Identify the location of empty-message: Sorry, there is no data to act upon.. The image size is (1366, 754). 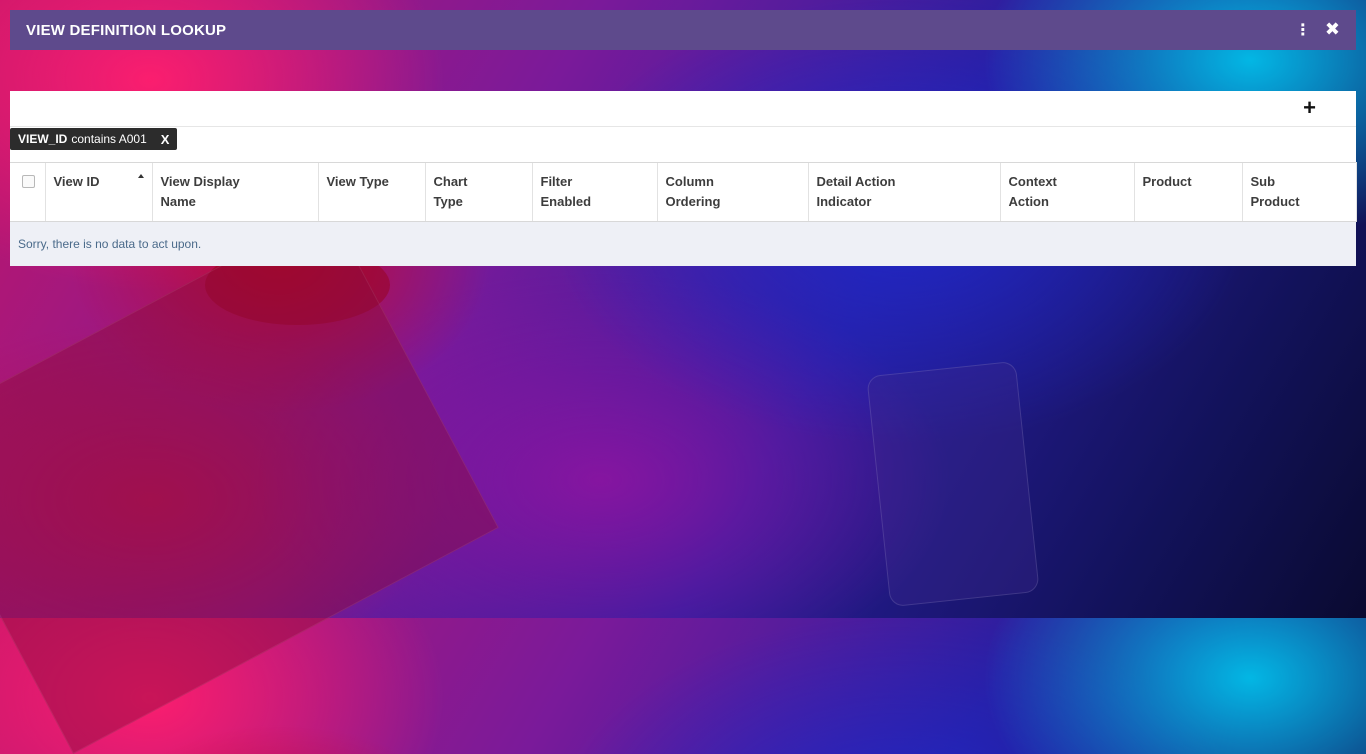
(683, 243).